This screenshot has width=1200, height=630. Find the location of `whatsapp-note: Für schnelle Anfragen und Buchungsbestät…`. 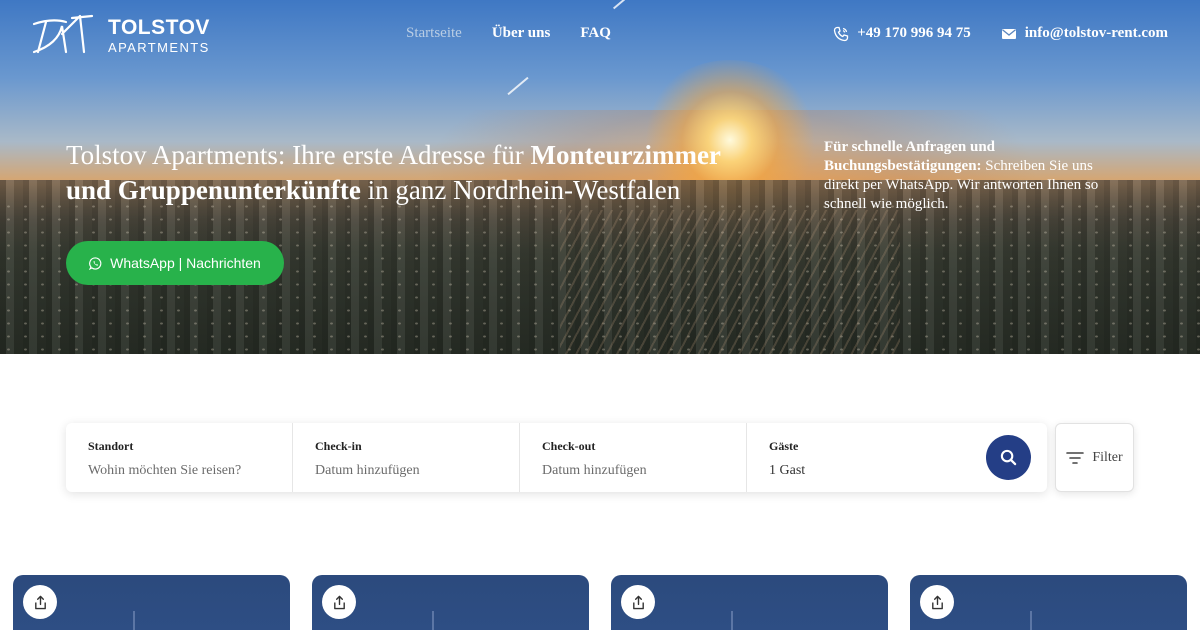

whatsapp-note: Für schnelle Anfragen und Buchungsbestät… is located at coordinates (974, 176).